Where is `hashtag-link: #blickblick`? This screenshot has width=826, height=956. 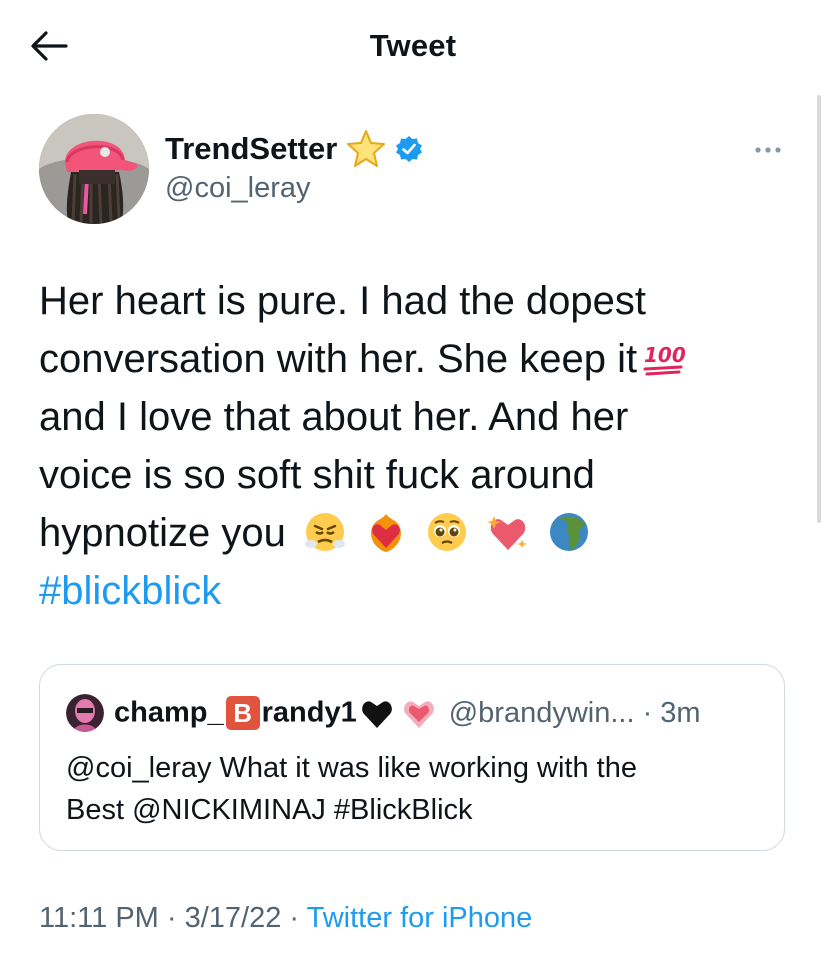
hashtag-link: #blickblick is located at coordinates (409, 591).